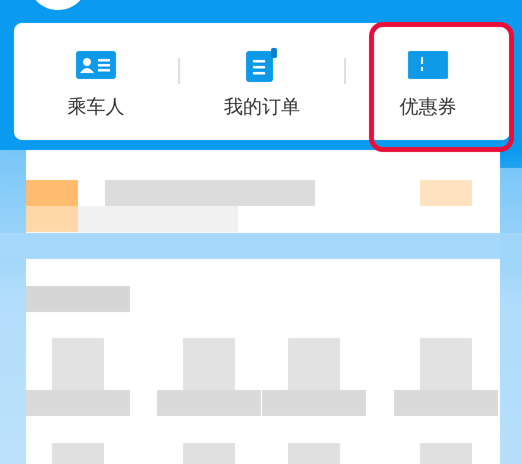  Describe the element at coordinates (428, 107) in the screenshot. I see `shortcut-label: 优惠券` at that location.